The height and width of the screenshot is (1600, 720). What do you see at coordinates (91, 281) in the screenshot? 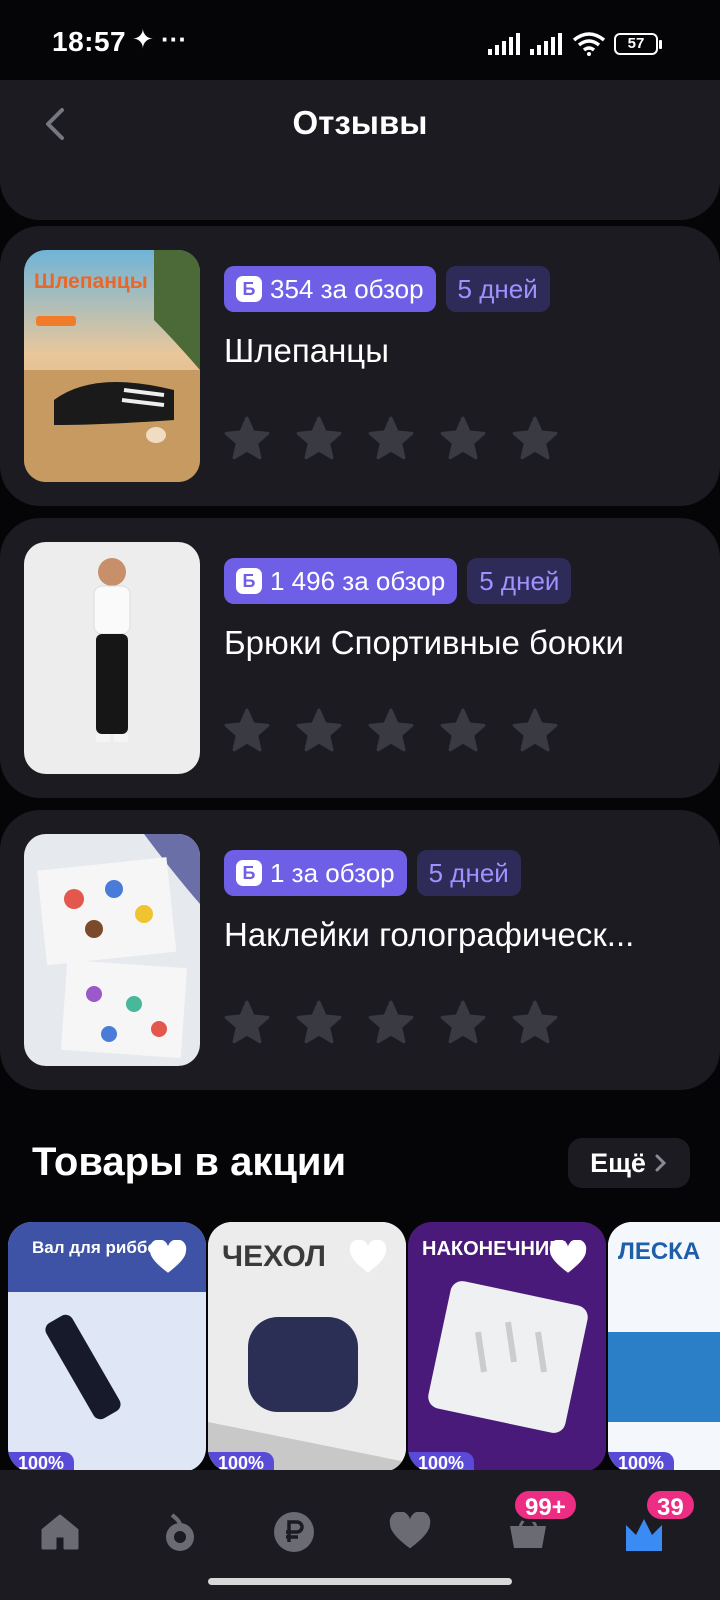
I see `product-image-label: Шлепанцы` at bounding box center [91, 281].